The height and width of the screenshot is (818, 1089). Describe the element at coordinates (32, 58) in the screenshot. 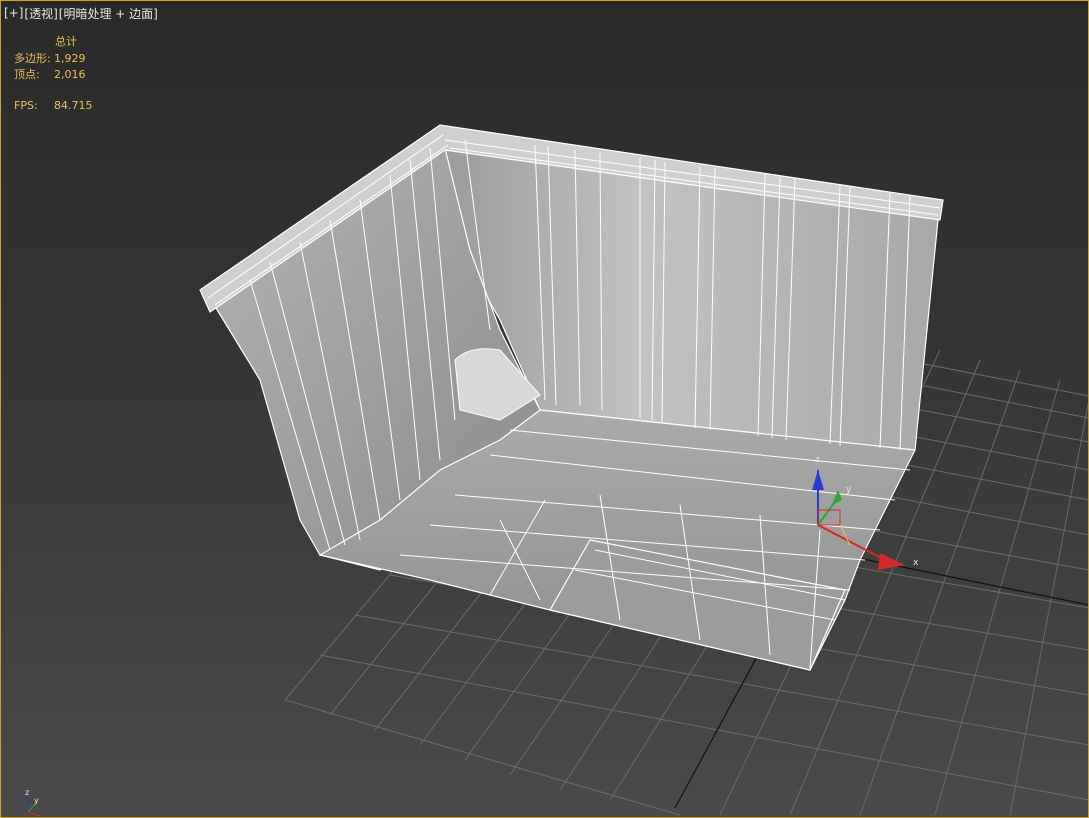

I see `stats-polygons-label: 多边形:` at that location.